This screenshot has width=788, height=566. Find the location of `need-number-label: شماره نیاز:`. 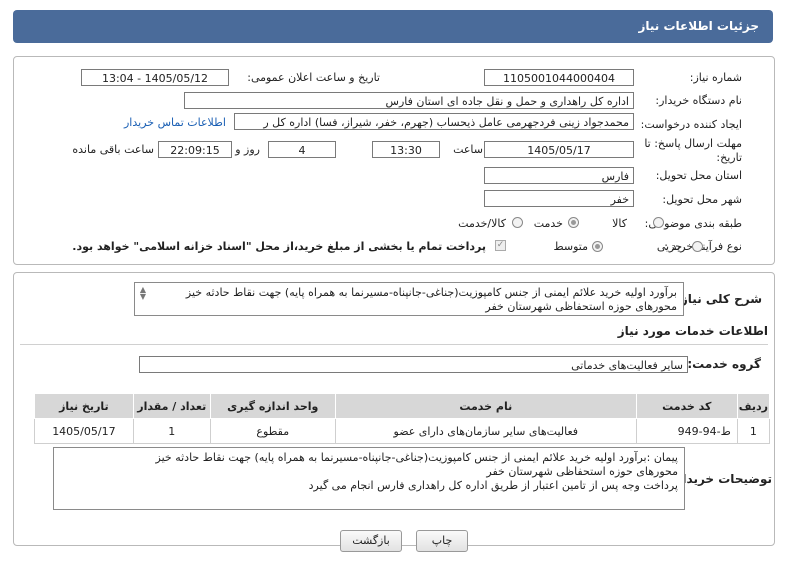

need-number-label: شماره نیاز: is located at coordinates (715, 77).